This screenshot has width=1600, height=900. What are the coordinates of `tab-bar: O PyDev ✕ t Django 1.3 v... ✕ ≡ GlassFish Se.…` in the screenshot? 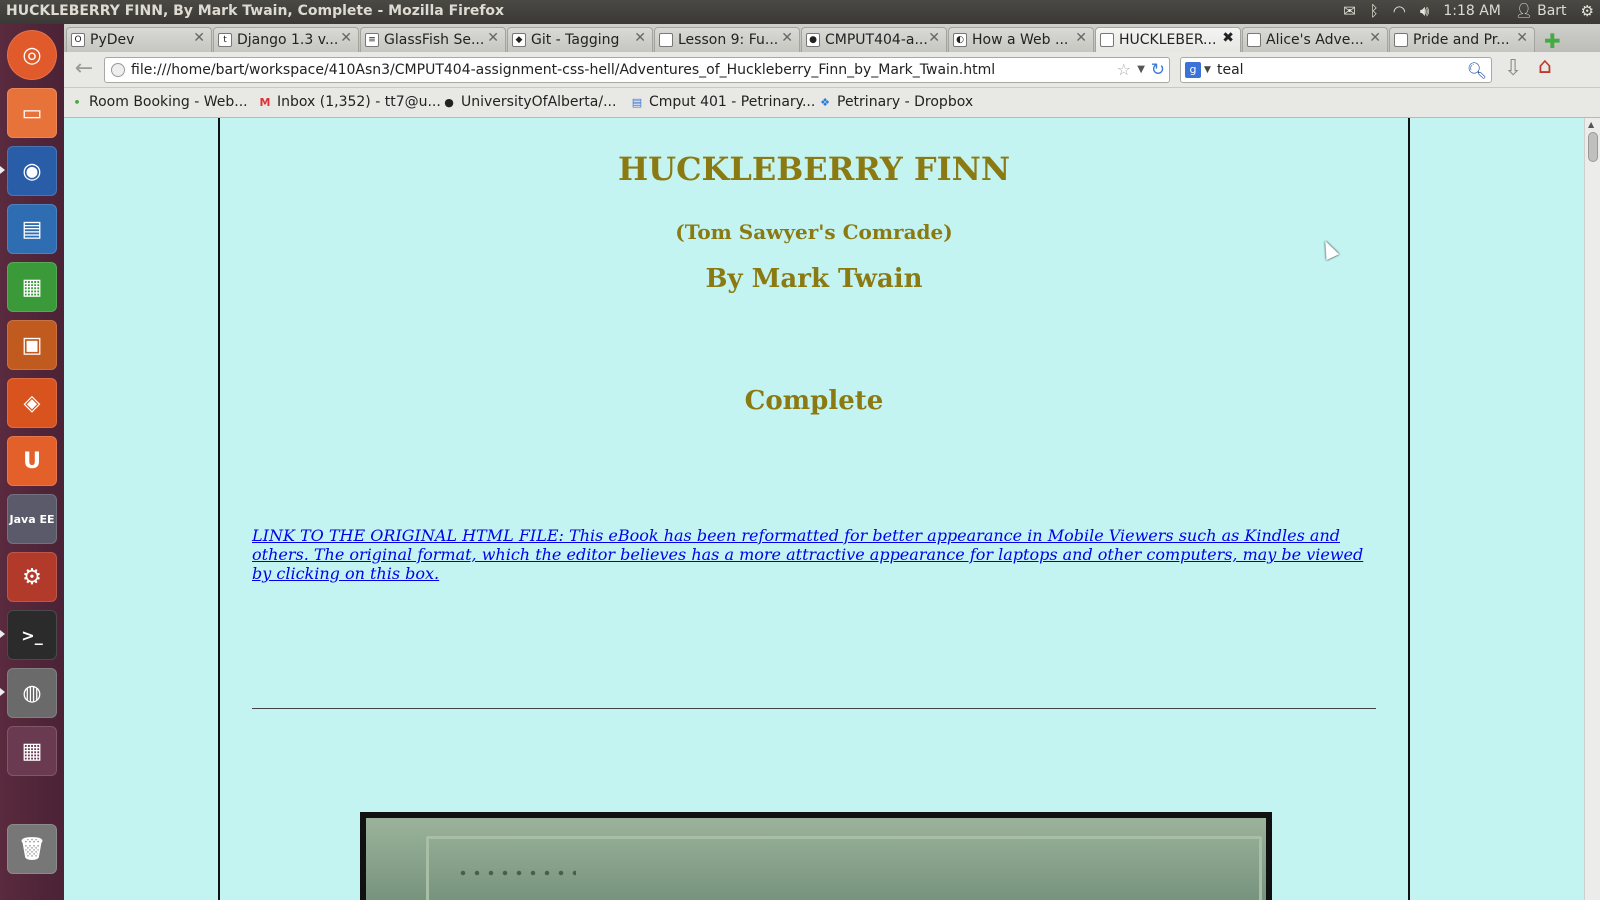 It's located at (832, 38).